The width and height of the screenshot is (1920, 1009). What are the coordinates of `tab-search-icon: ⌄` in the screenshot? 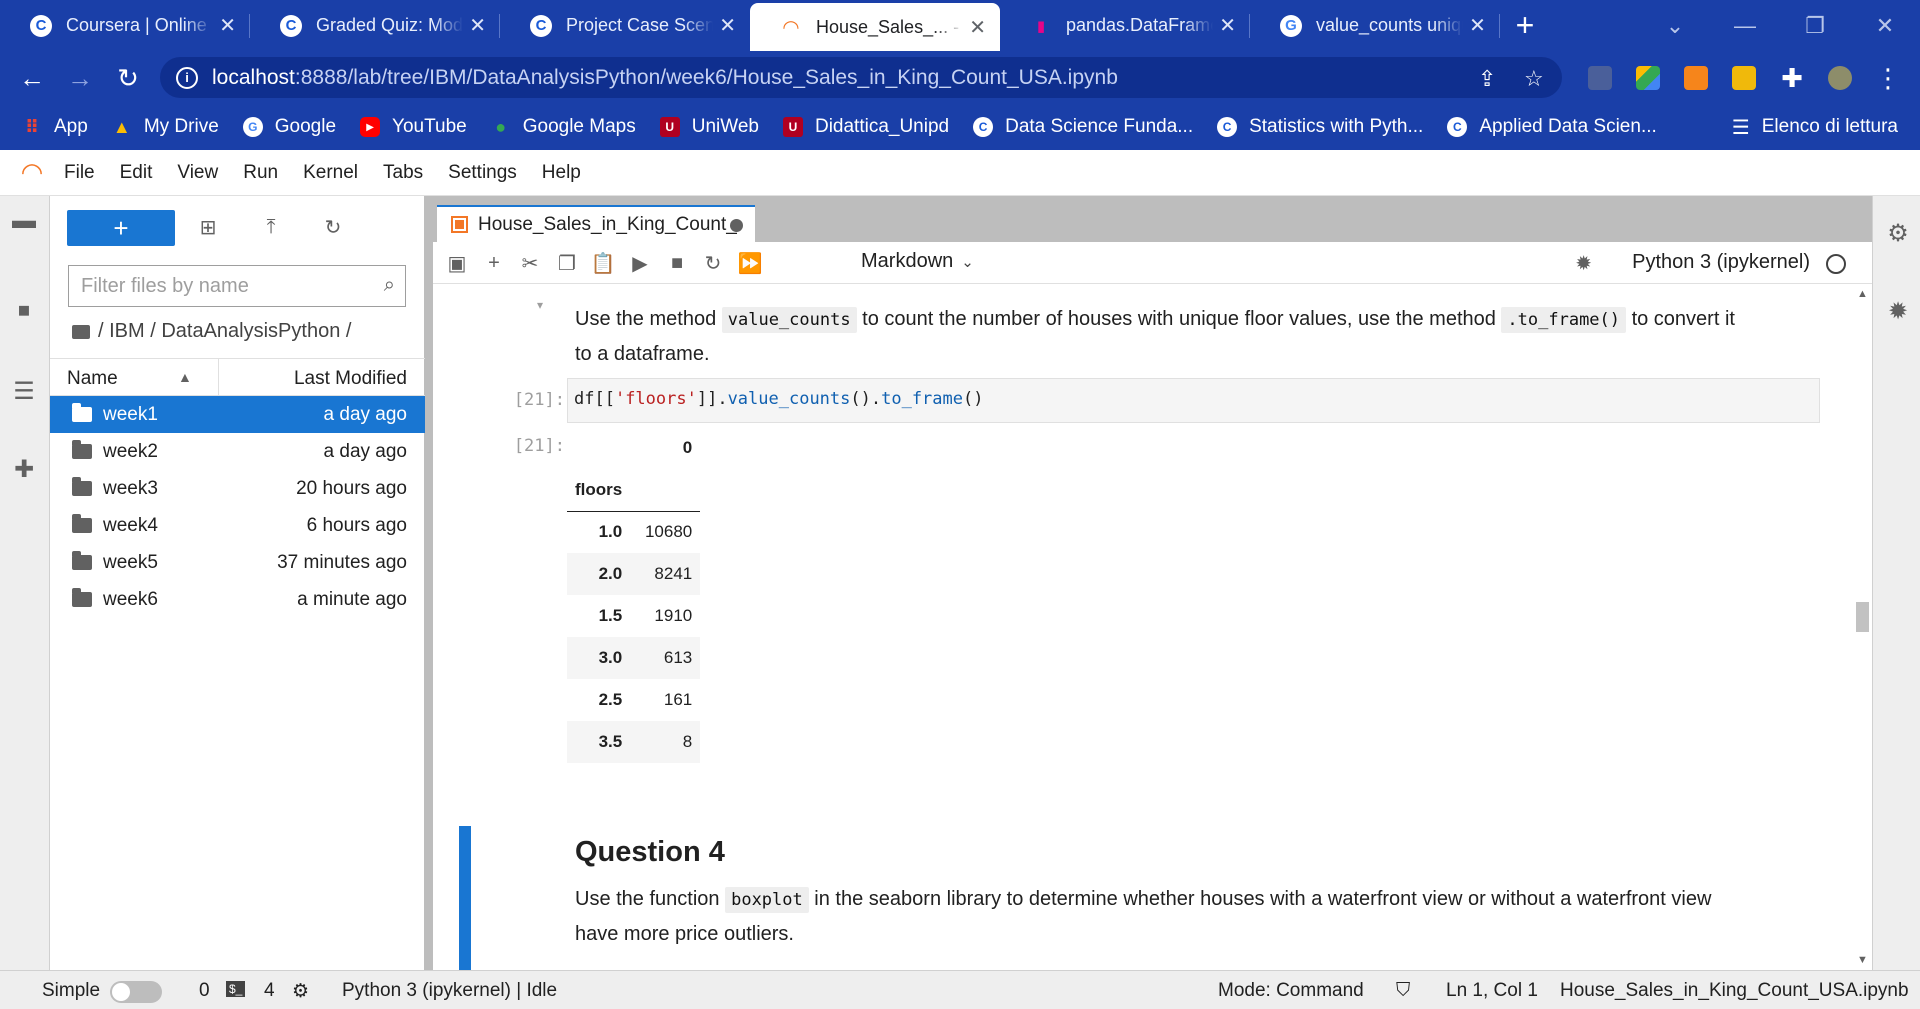 It's located at (1675, 25).